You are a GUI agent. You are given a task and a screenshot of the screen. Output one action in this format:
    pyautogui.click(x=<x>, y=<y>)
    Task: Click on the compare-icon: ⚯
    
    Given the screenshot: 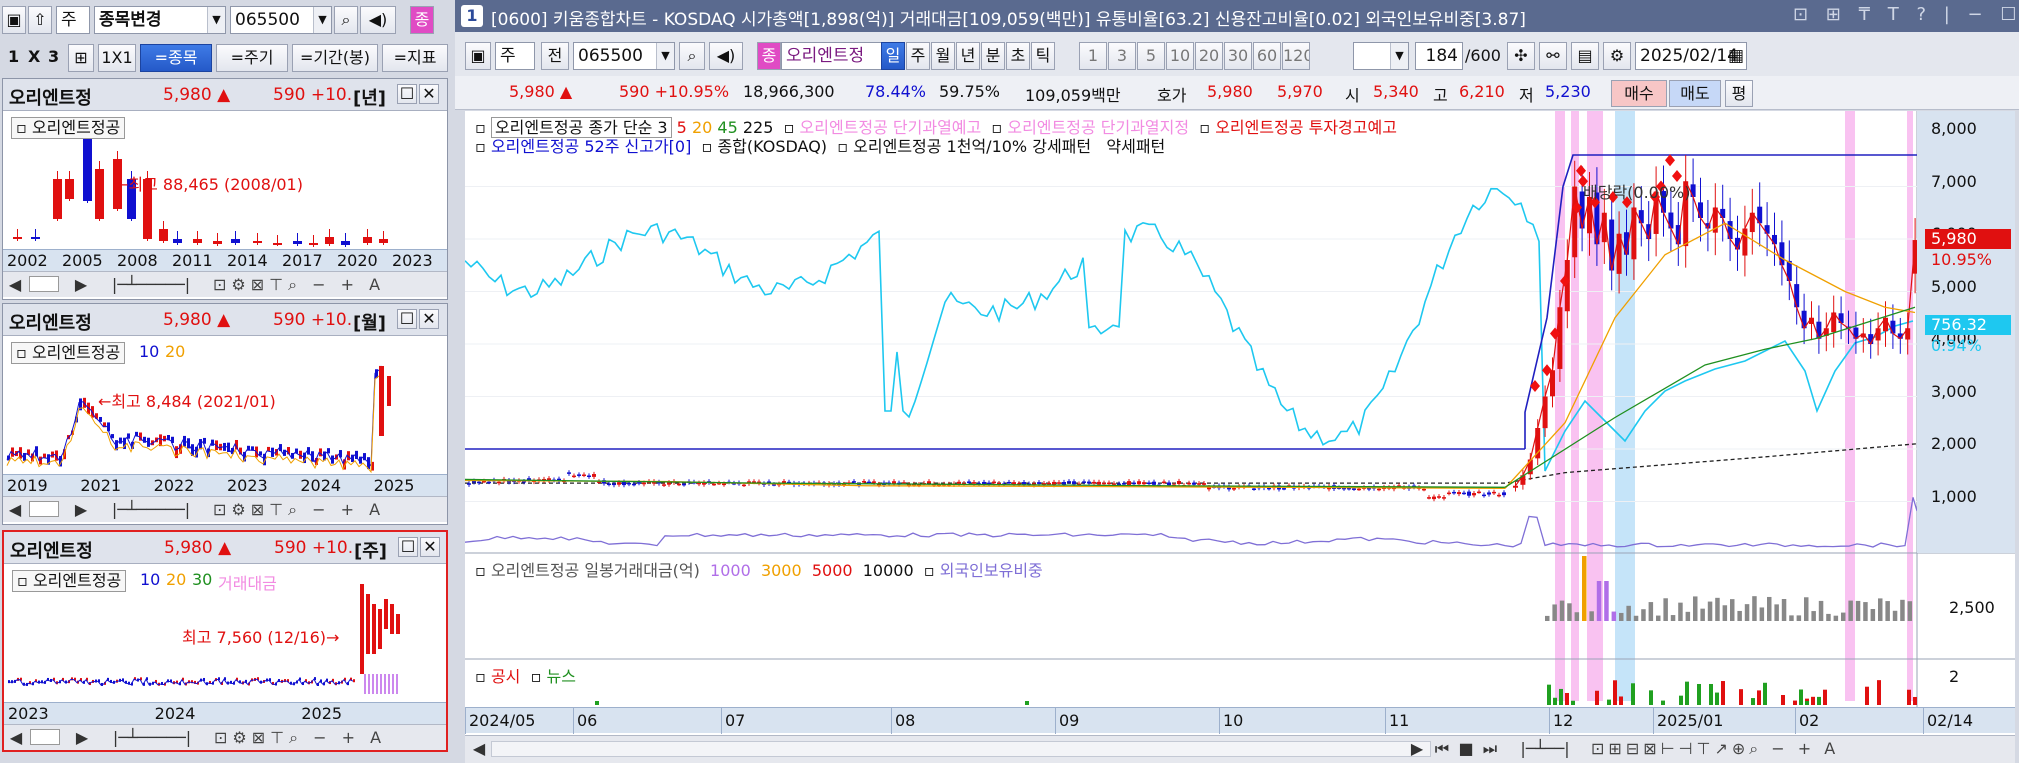 What is the action you would take?
    pyautogui.click(x=1553, y=56)
    